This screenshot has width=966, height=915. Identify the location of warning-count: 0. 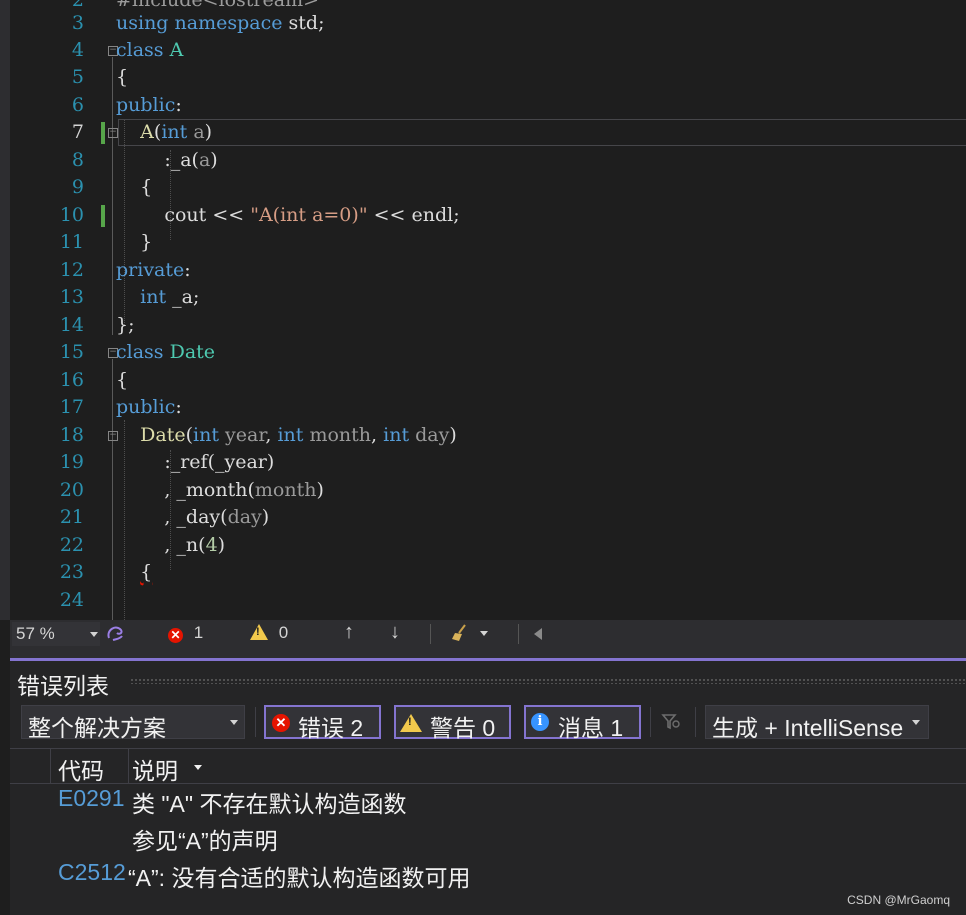
(283, 632).